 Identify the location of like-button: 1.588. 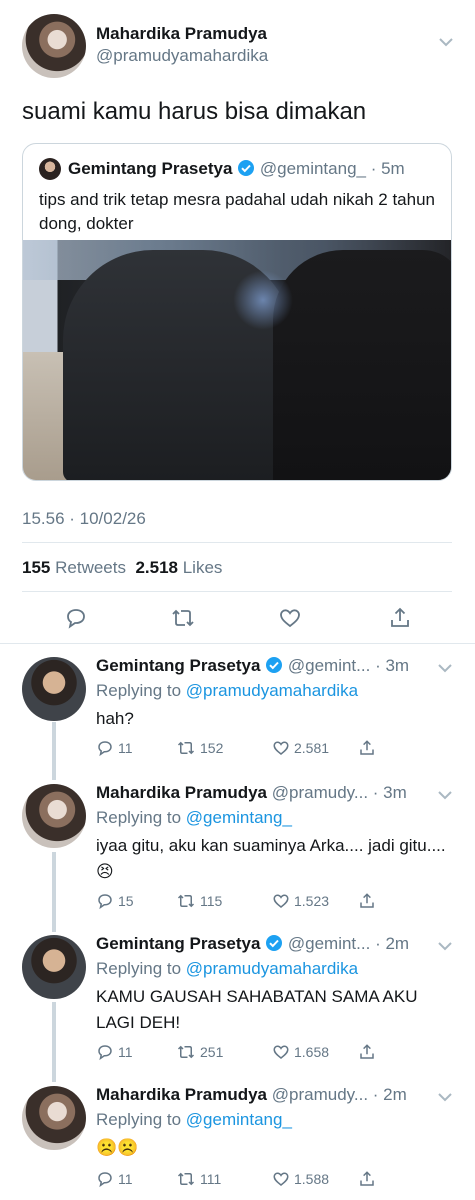
(300, 1179).